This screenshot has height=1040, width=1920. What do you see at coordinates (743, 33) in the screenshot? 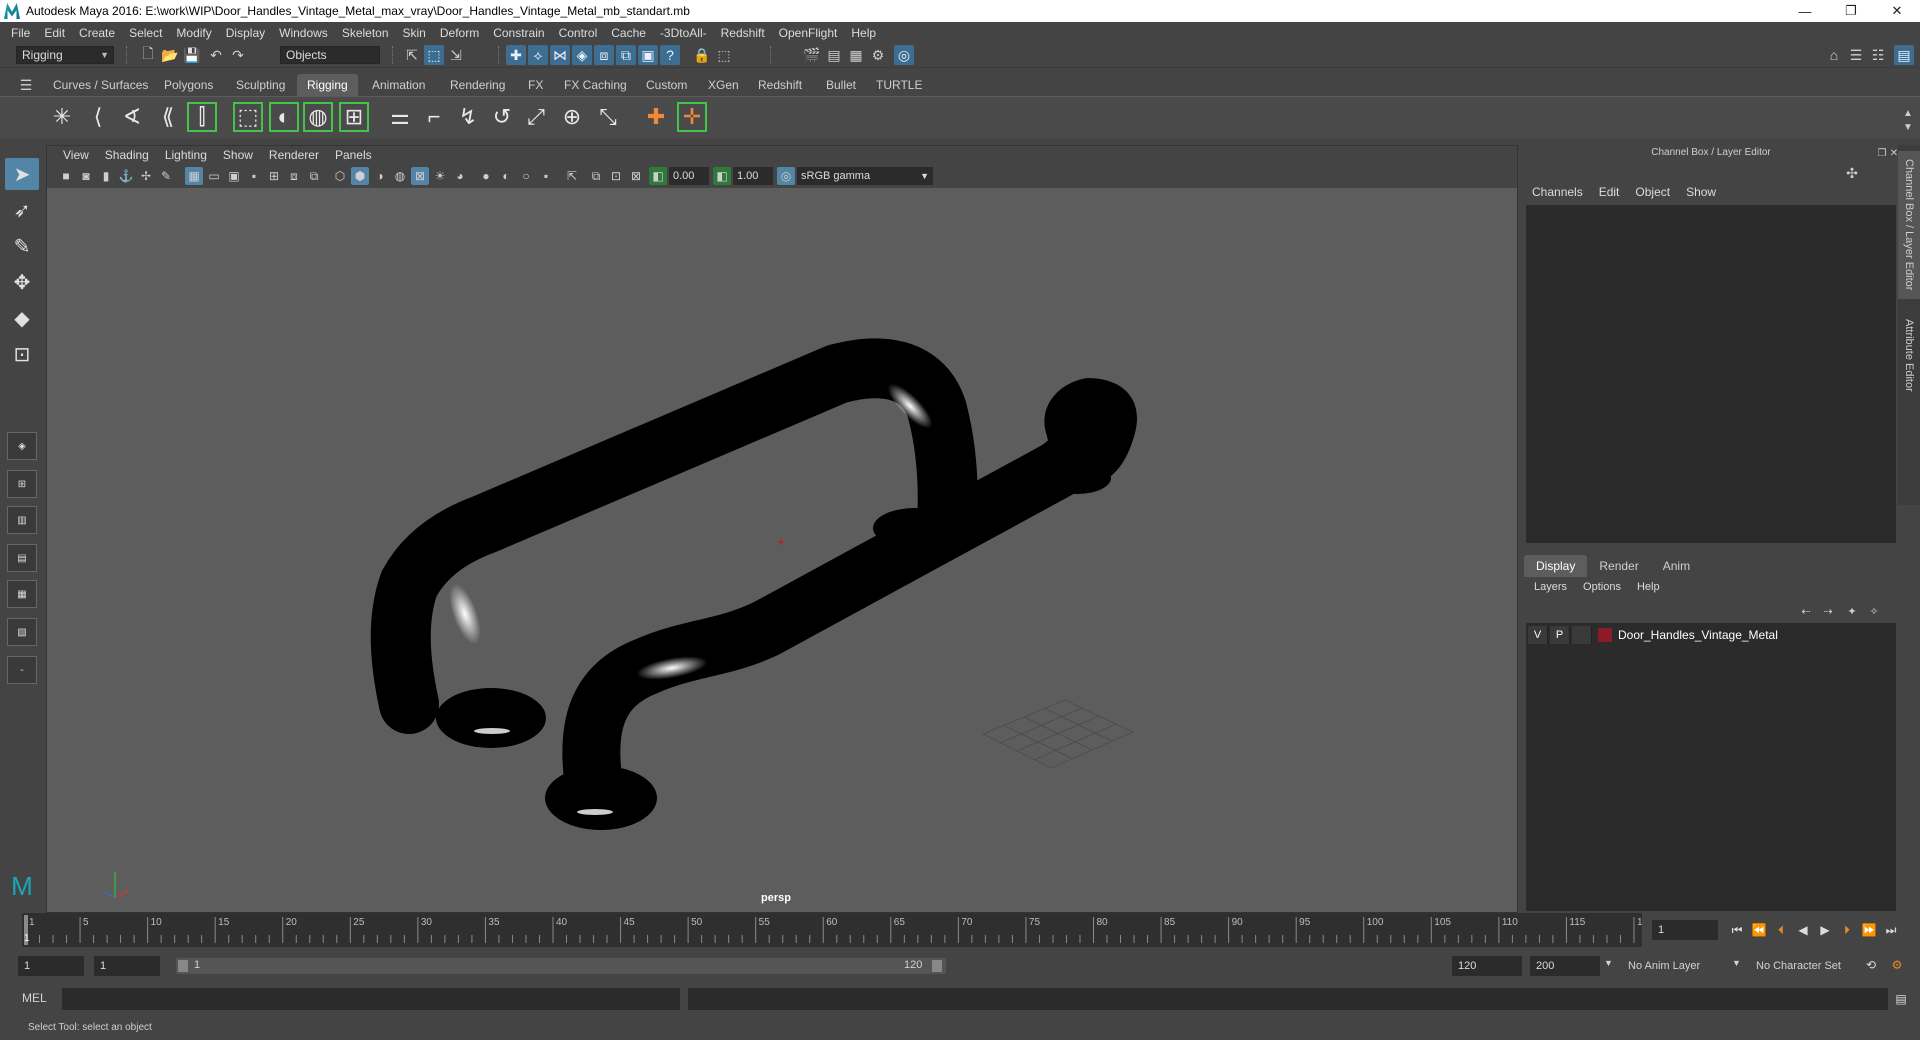
I see `menu-redshift: Redshift` at bounding box center [743, 33].